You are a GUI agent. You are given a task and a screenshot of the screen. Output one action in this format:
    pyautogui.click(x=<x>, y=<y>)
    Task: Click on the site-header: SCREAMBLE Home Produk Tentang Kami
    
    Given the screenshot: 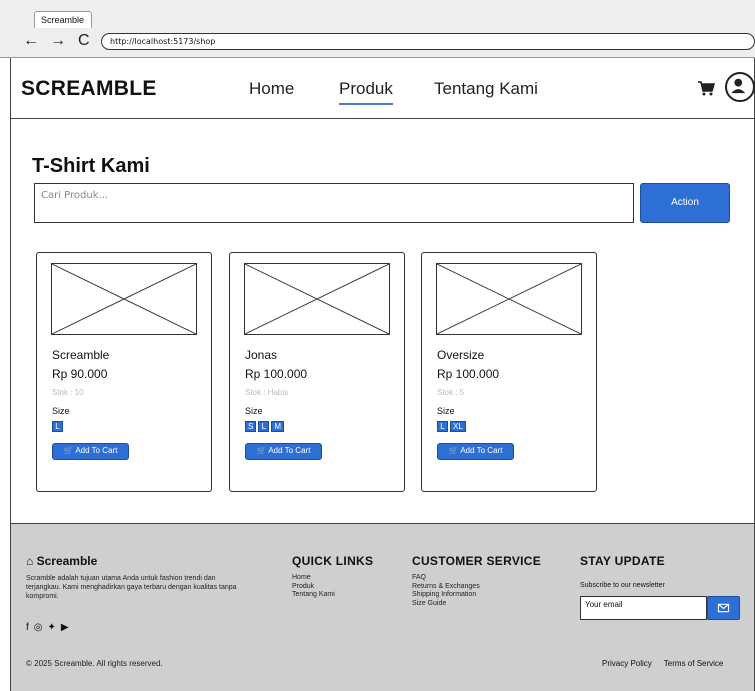 What is the action you would take?
    pyautogui.click(x=383, y=88)
    